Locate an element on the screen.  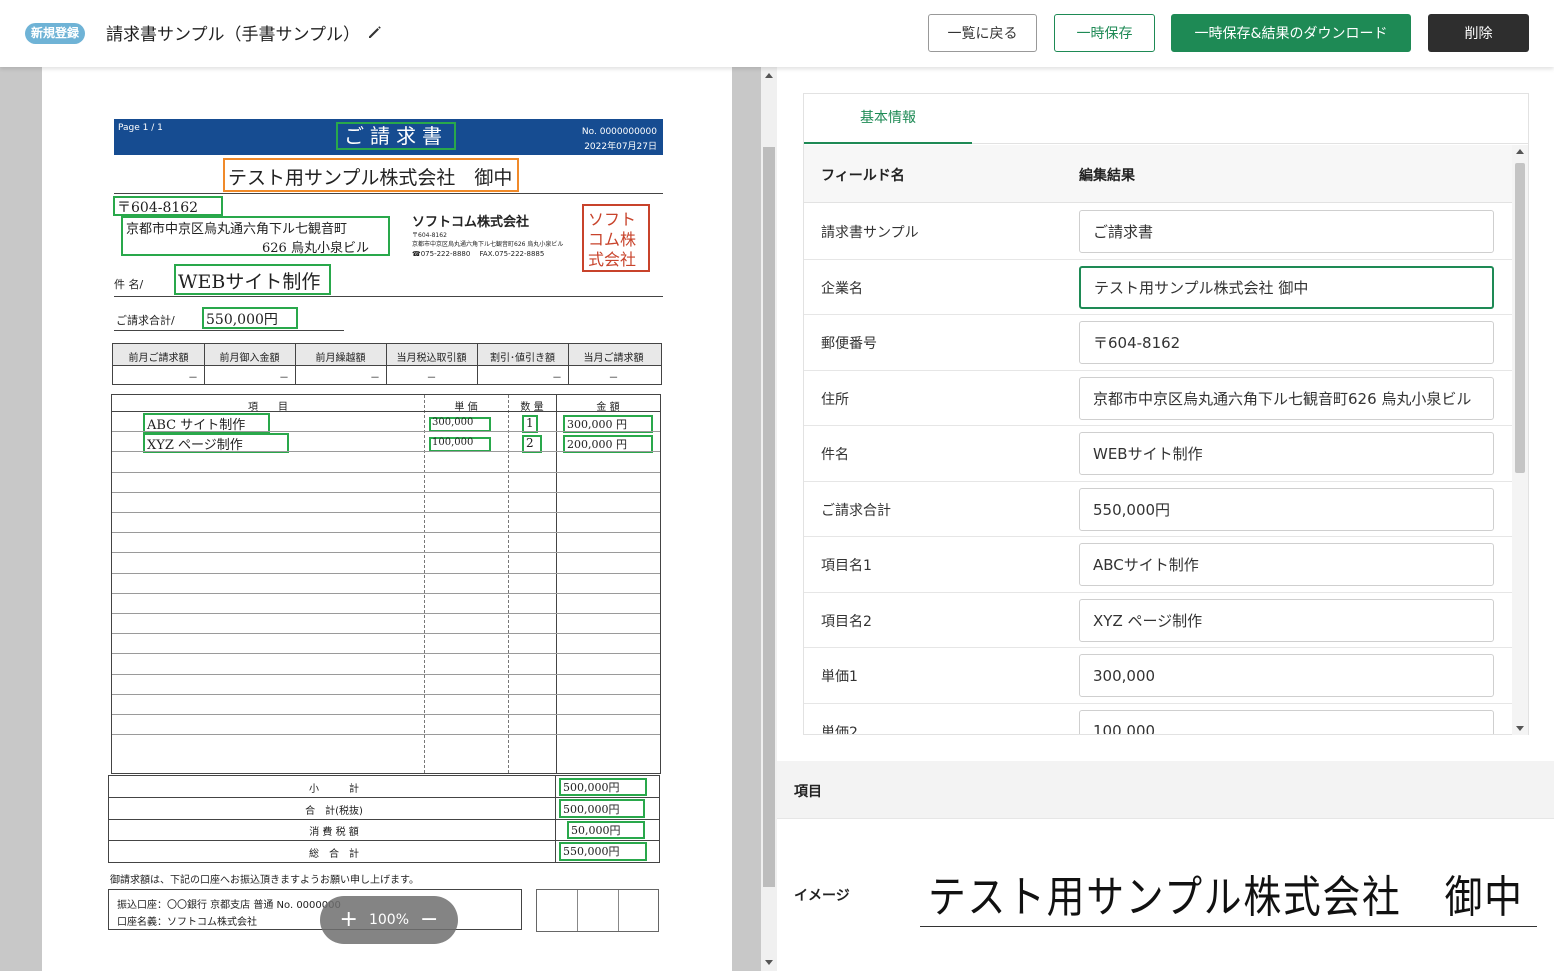
account-holder: 口座名義：ソフトコム株式会社 is located at coordinates (187, 922).